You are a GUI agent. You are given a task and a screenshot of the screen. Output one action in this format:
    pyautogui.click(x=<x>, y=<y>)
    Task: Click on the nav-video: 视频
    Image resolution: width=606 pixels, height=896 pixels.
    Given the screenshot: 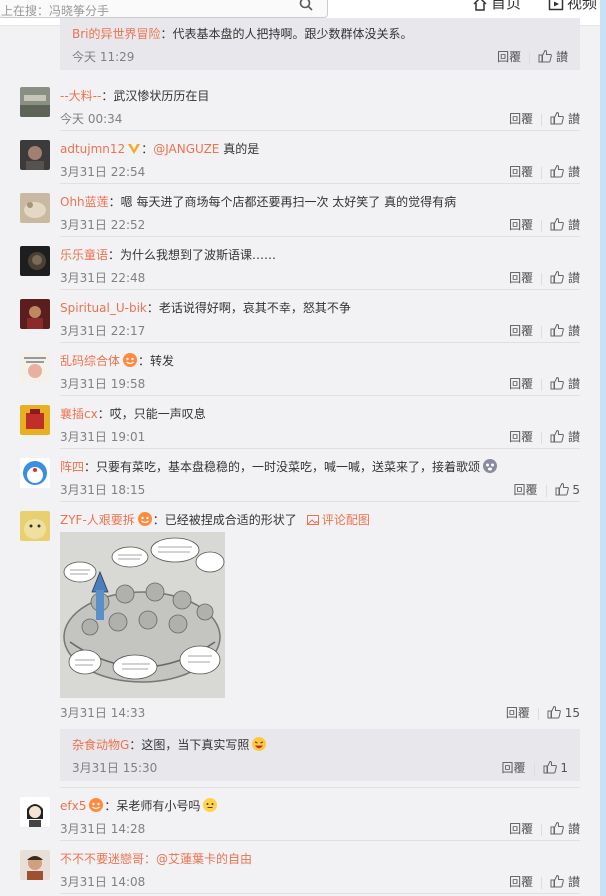 What is the action you would take?
    pyautogui.click(x=572, y=6)
    